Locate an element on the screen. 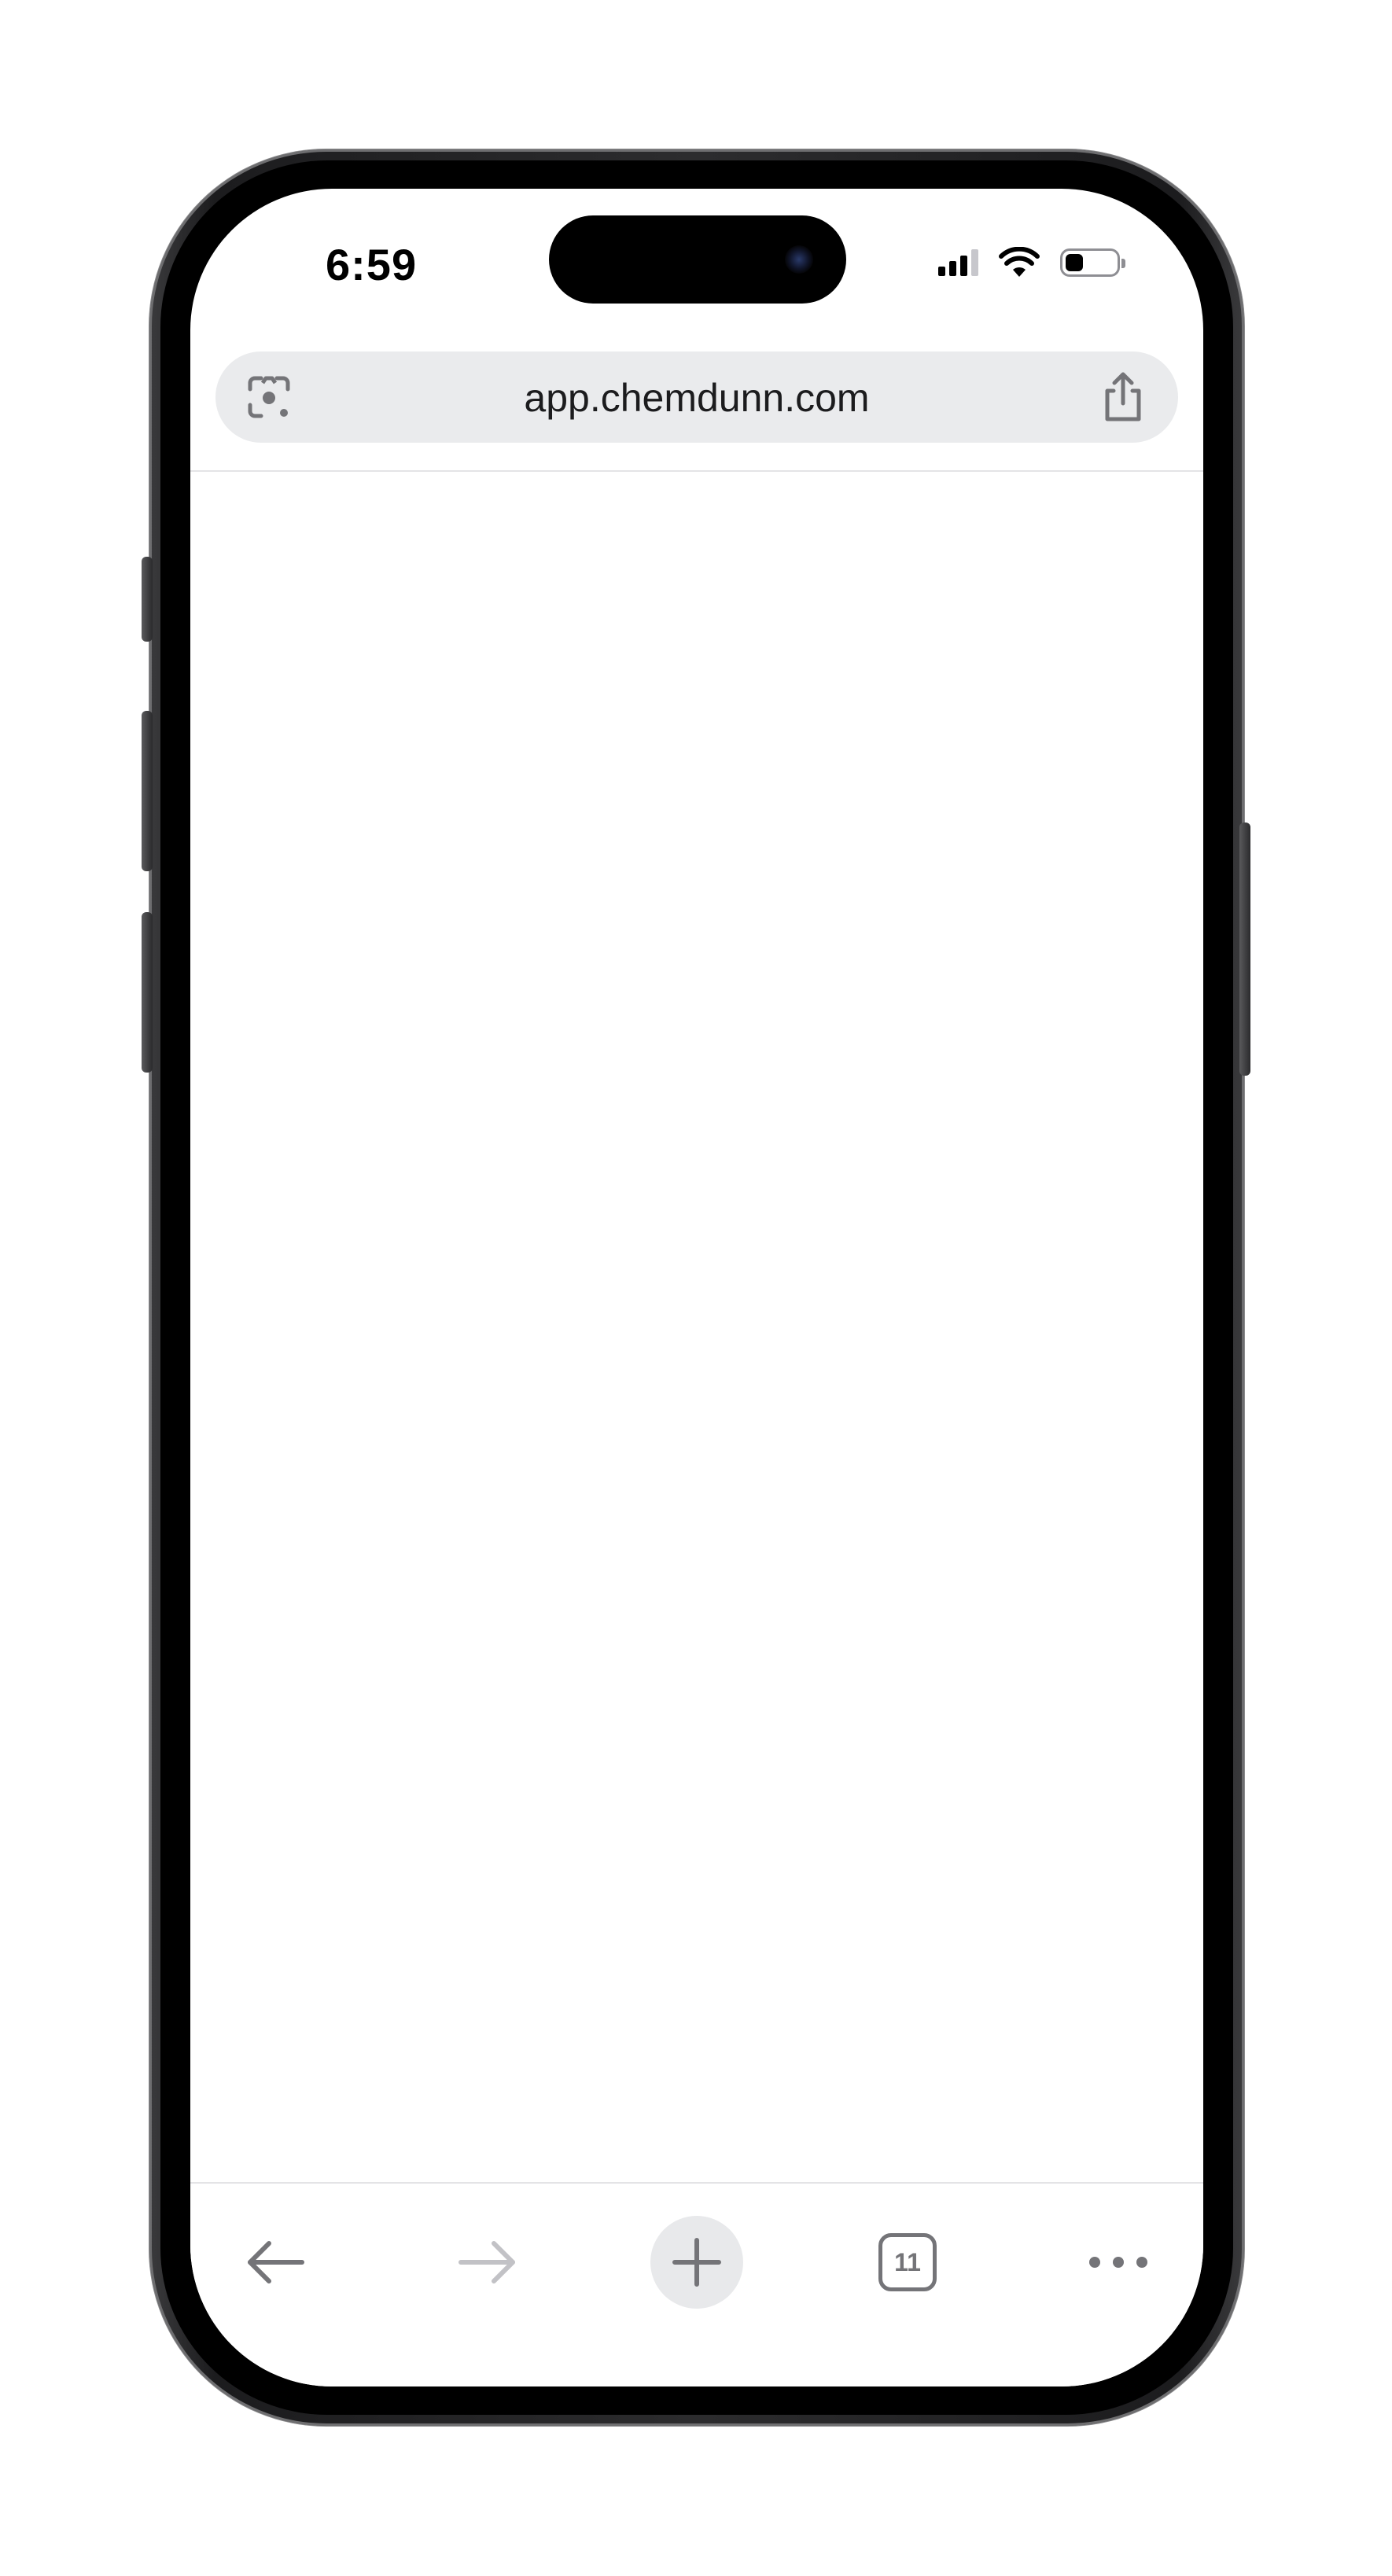  battery-fill is located at coordinates (1074, 262).